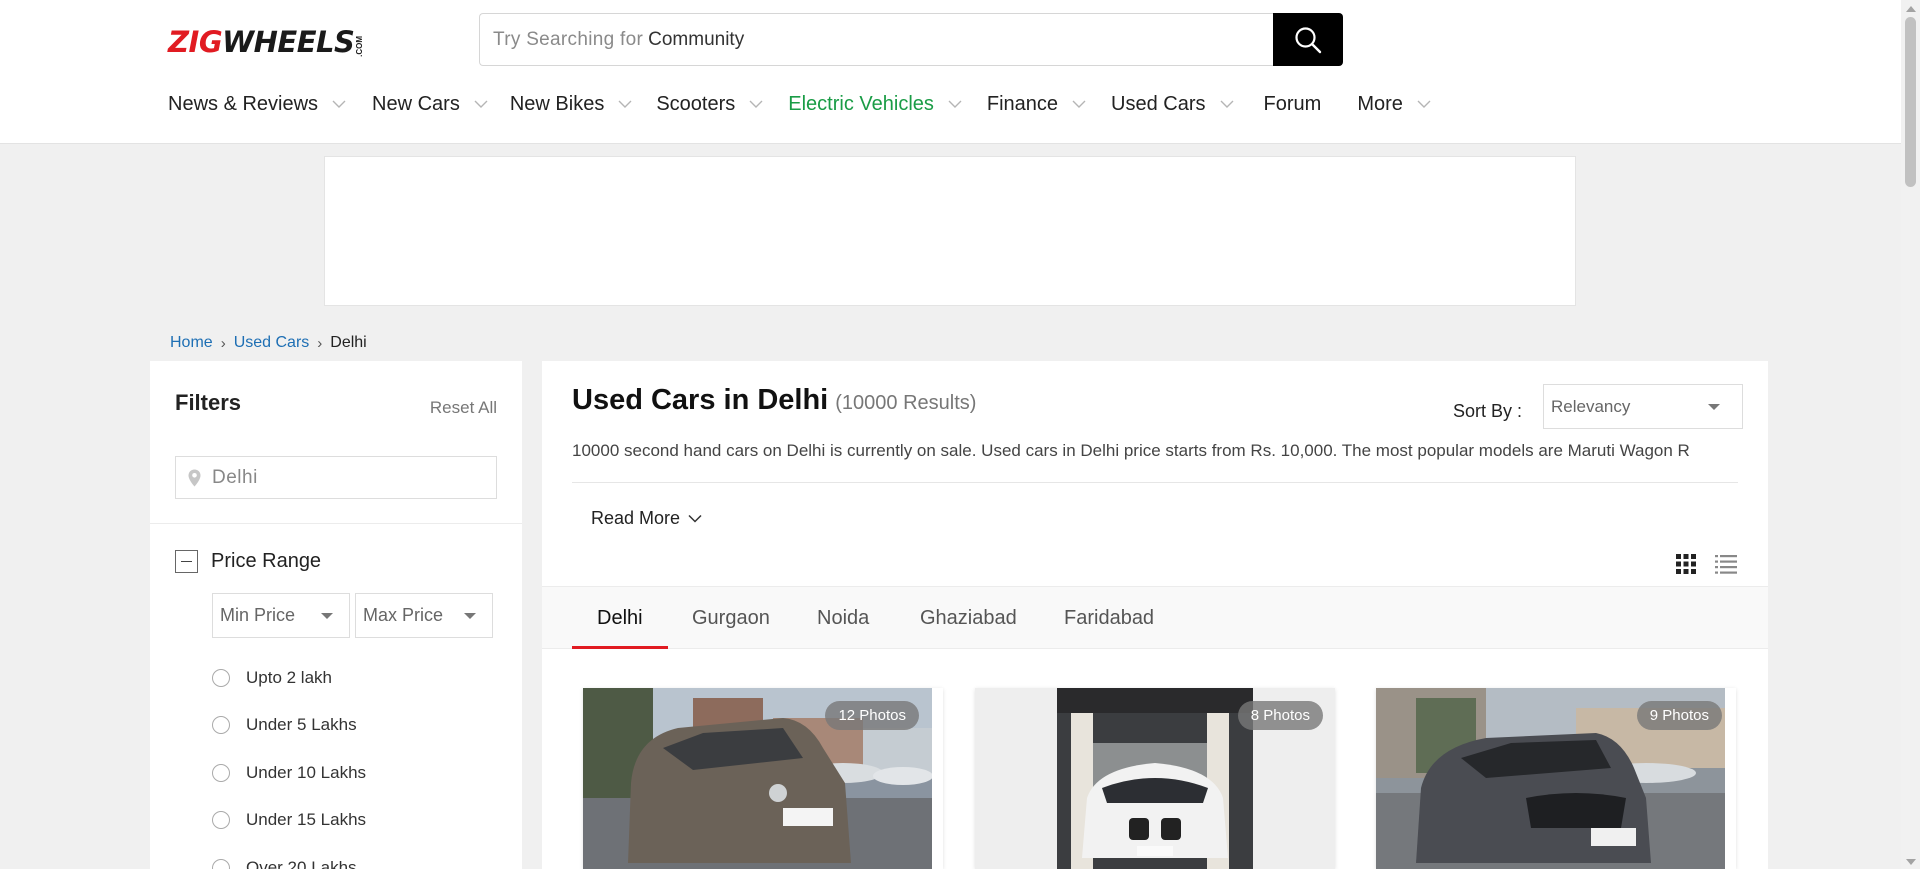  What do you see at coordinates (186, 561) in the screenshot?
I see `collapse-minus-icon` at bounding box center [186, 561].